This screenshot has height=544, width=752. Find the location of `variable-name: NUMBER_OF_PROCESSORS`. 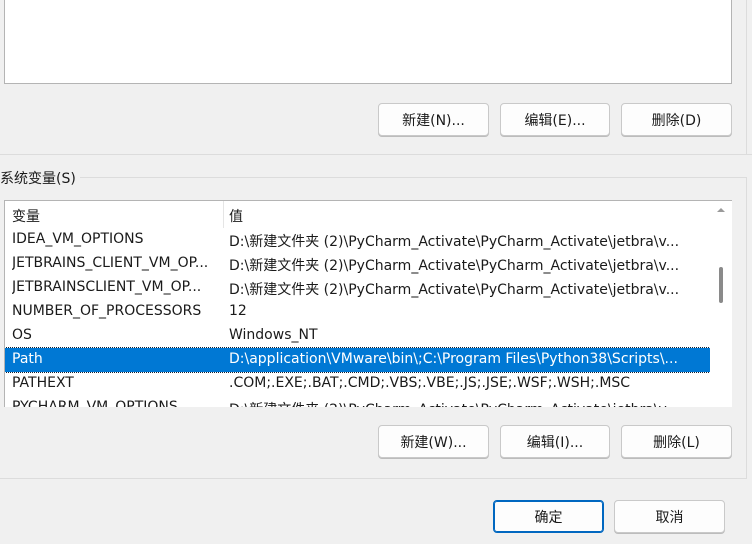

variable-name: NUMBER_OF_PROCESSORS is located at coordinates (107, 311).